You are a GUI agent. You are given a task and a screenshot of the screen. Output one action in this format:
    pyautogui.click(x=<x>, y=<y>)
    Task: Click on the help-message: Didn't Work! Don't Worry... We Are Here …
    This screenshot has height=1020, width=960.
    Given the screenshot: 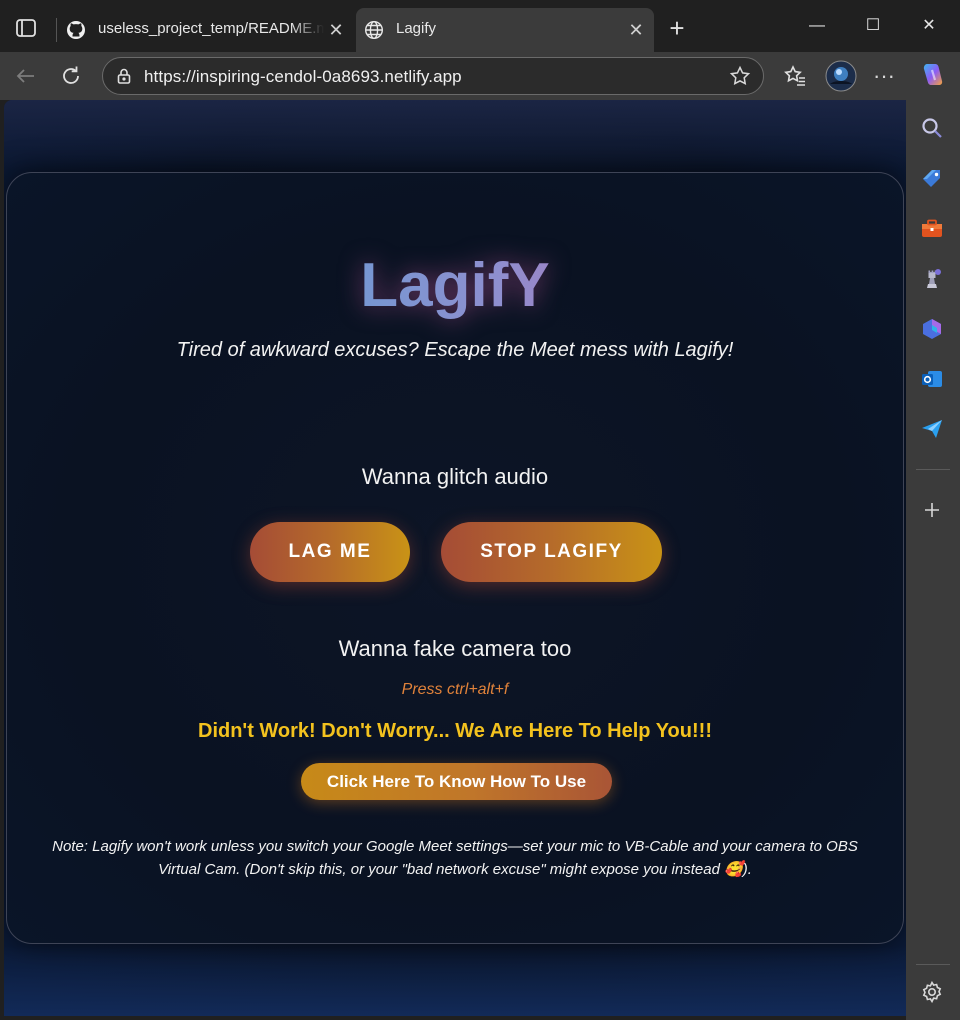 What is the action you would take?
    pyautogui.click(x=455, y=731)
    